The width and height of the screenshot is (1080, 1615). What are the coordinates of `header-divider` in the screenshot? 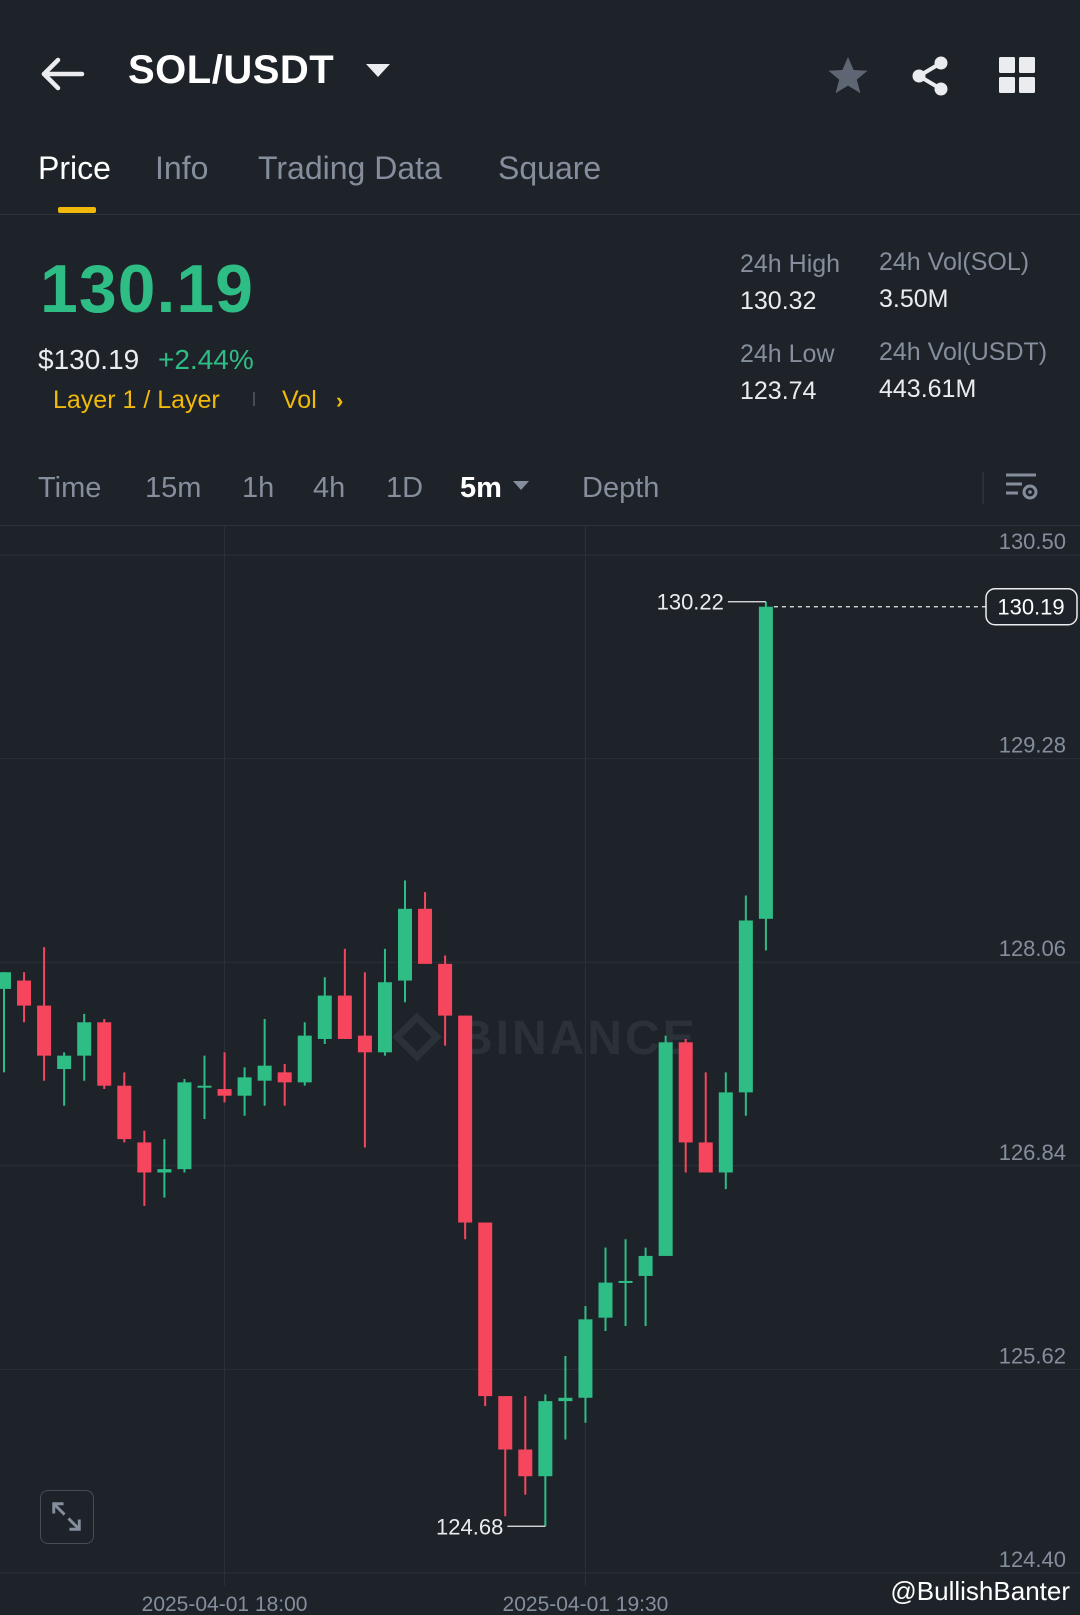 It's located at (540, 214).